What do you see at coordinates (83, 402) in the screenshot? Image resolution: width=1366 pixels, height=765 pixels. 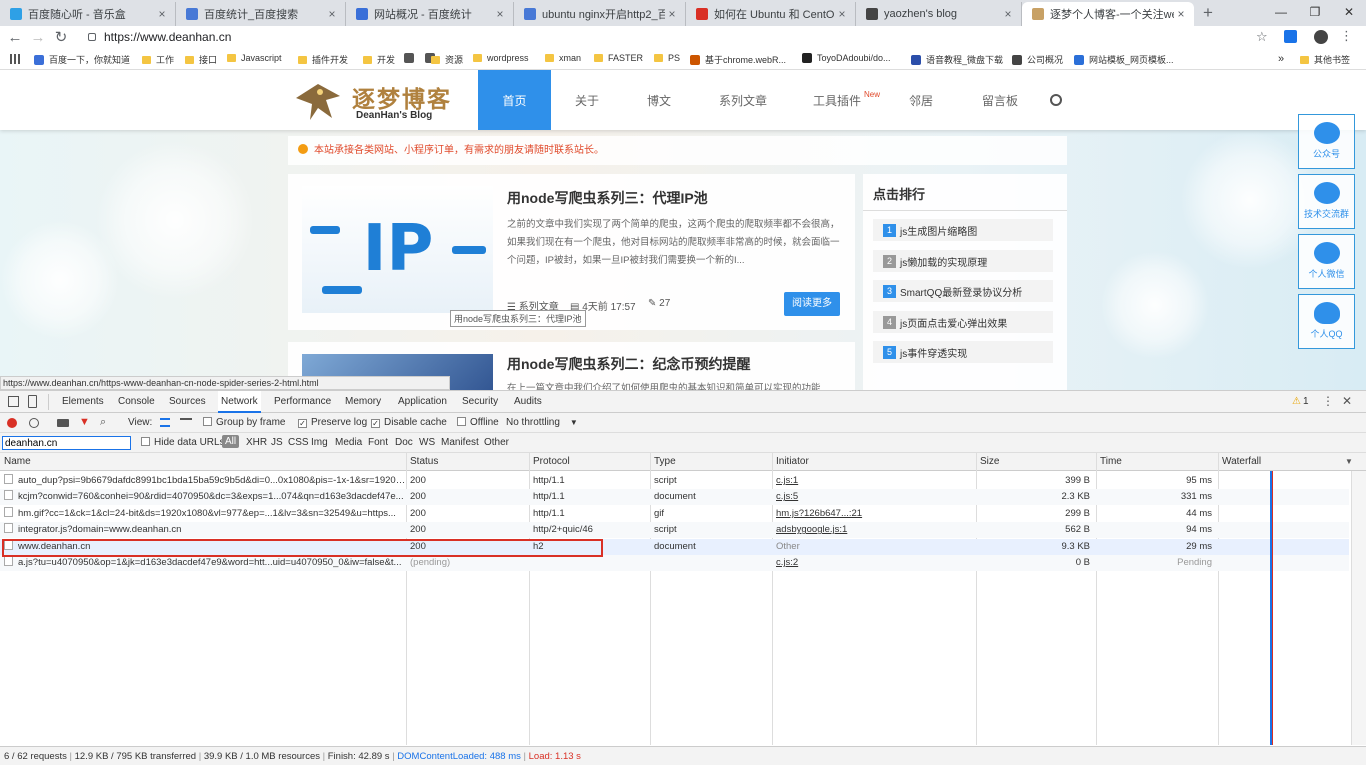 I see `tab-elements: Elements` at bounding box center [83, 402].